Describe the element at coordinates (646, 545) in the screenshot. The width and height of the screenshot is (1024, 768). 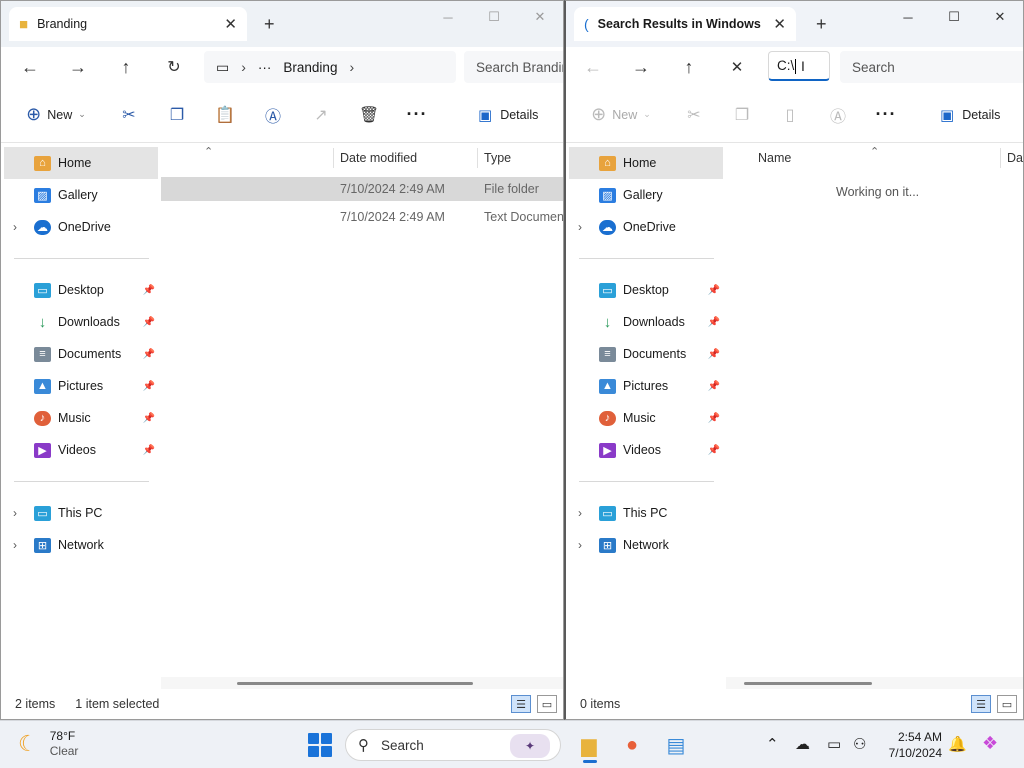
I see `nav-item-network: › ⊞ Network` at that location.